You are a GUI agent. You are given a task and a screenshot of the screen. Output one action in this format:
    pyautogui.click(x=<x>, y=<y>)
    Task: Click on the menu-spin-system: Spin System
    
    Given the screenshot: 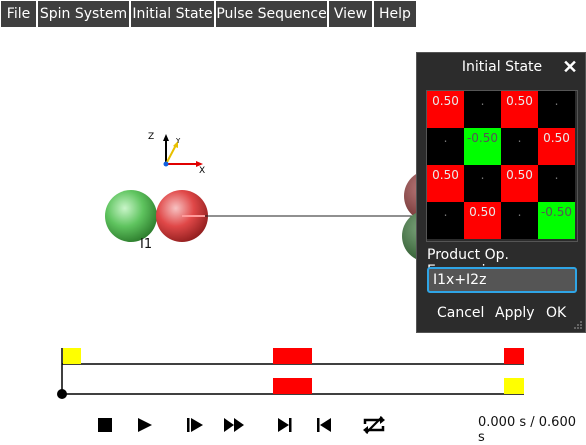 What is the action you would take?
    pyautogui.click(x=83, y=14)
    